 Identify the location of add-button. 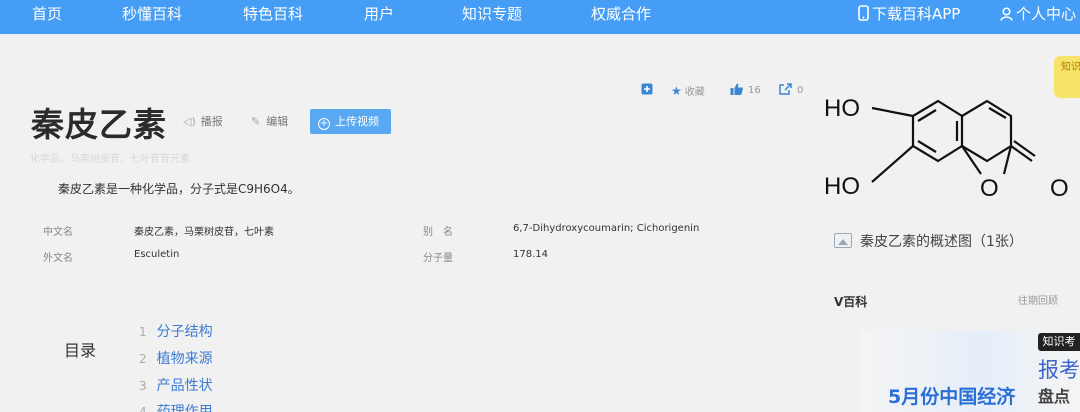
(647, 90).